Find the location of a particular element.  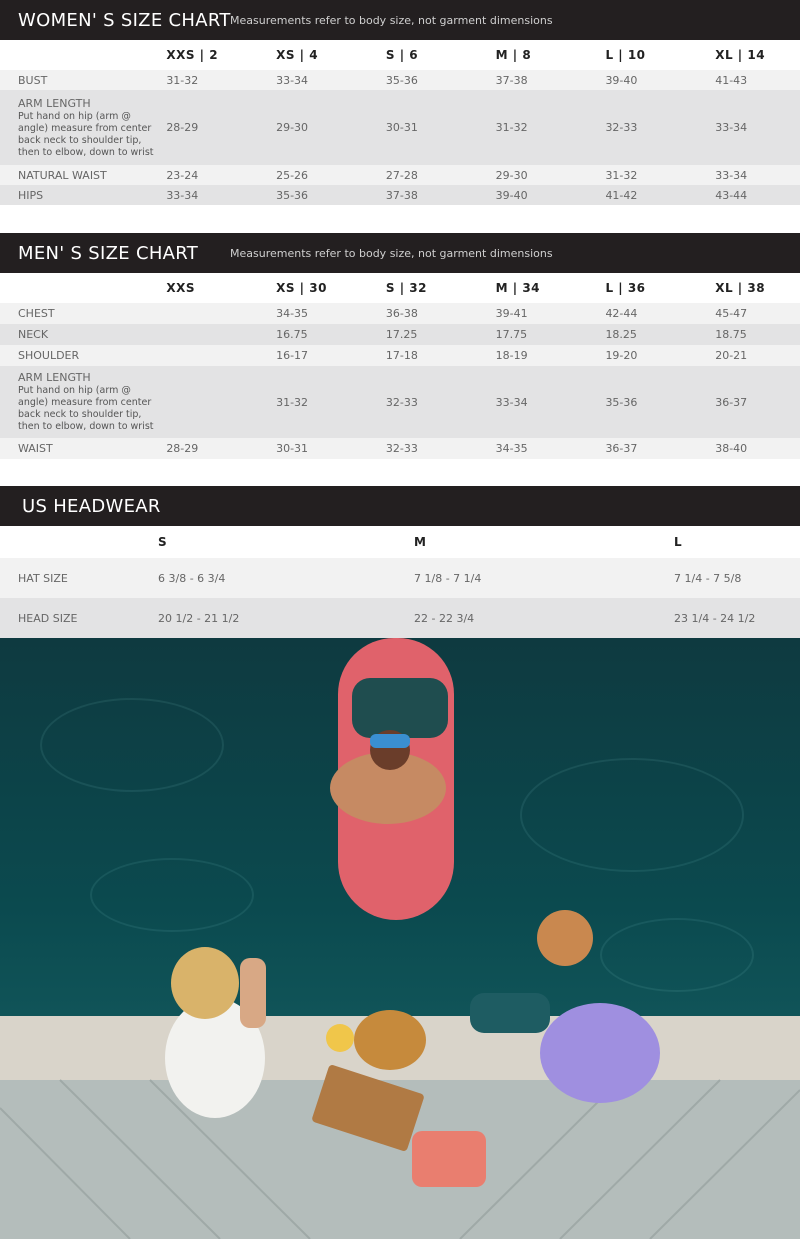

table-row: HIPS 33-34 35-36 37-38 39-40 41-42 43-44 is located at coordinates (400, 195).